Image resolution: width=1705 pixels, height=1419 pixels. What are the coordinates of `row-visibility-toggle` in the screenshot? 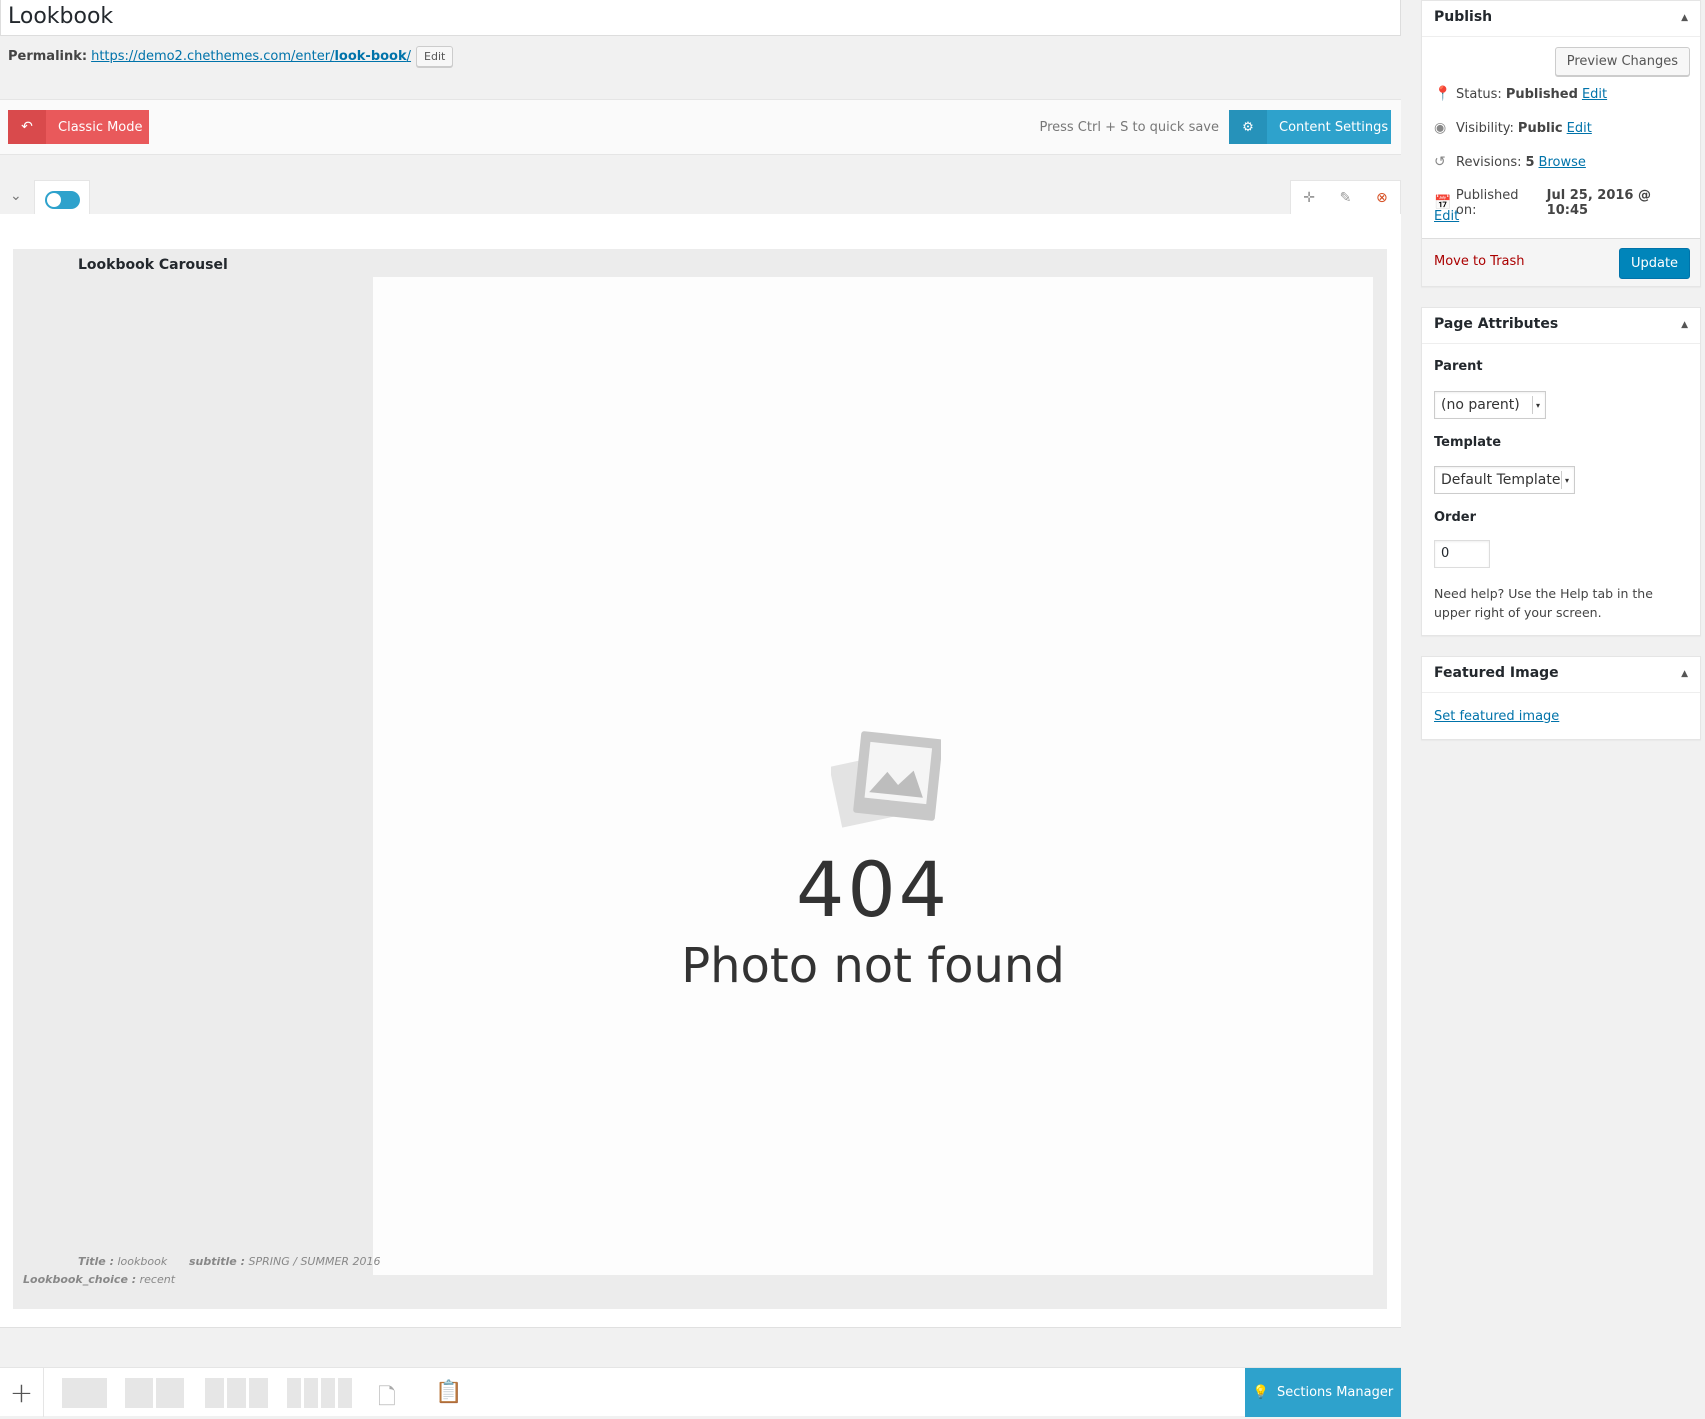 It's located at (62, 200).